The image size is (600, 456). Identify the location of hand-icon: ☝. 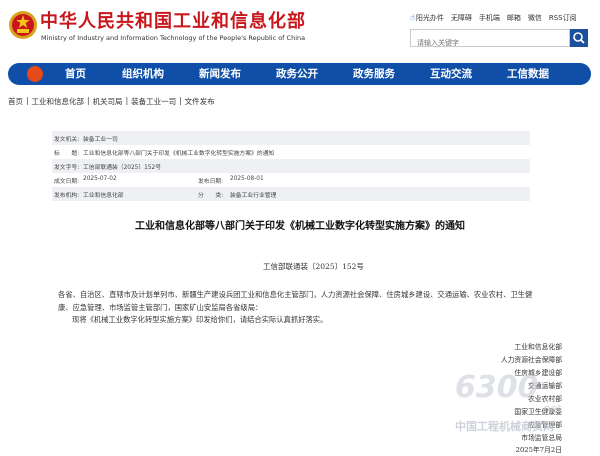
(412, 17).